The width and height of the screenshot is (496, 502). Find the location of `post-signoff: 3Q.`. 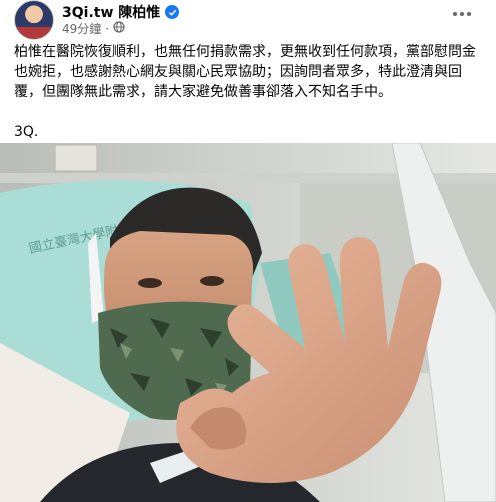

post-signoff: 3Q. is located at coordinates (26, 132).